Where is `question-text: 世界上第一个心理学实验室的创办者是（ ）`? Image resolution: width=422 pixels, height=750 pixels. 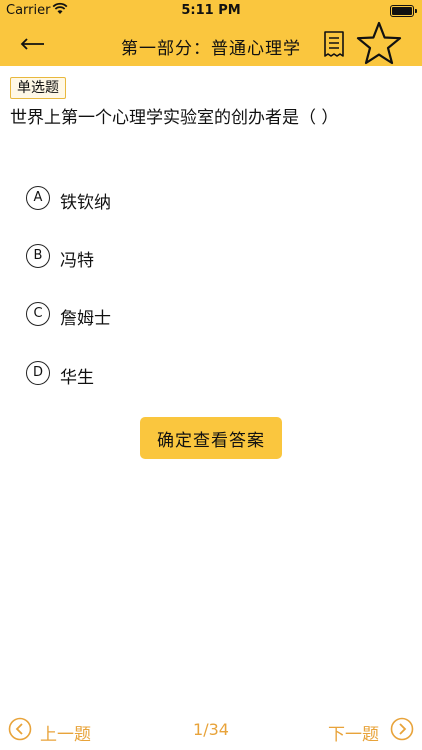 question-text: 世界上第一个心理学实验室的创办者是（ ） is located at coordinates (174, 118).